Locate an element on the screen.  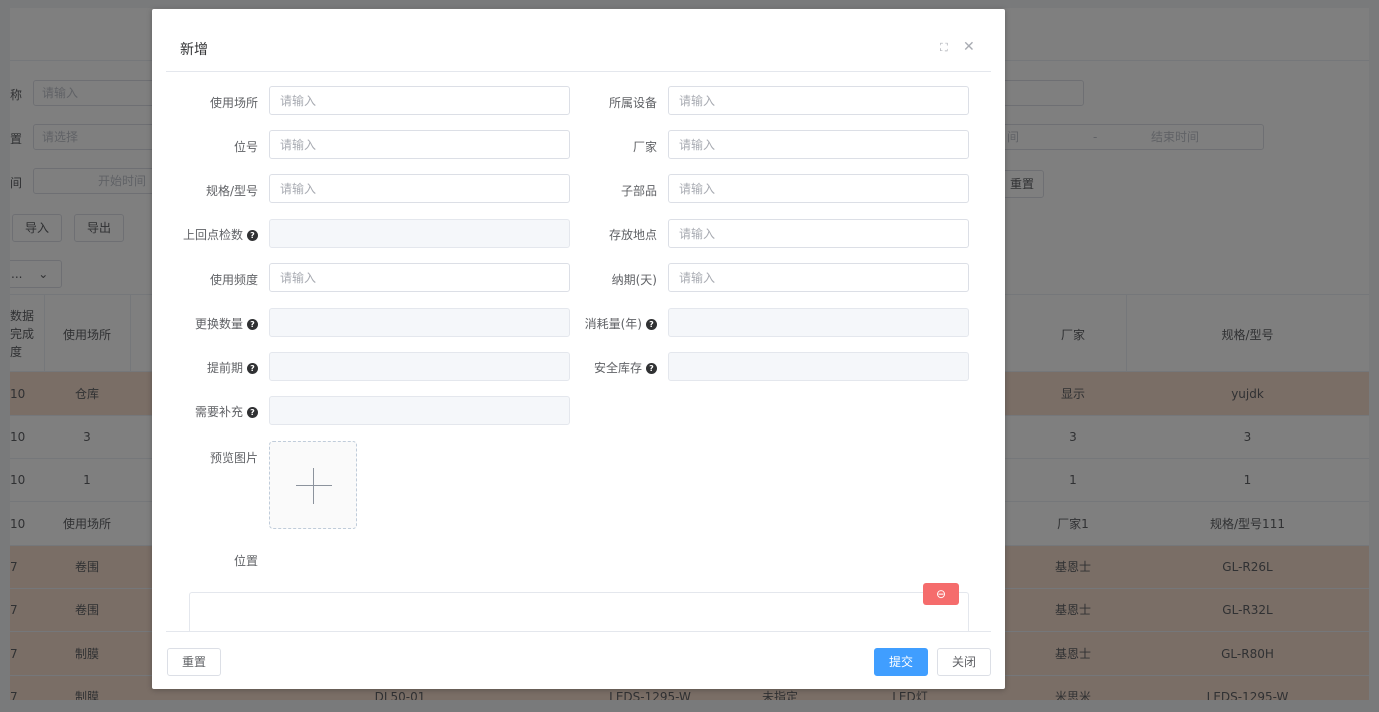
location-panel is located at coordinates (579, 612).